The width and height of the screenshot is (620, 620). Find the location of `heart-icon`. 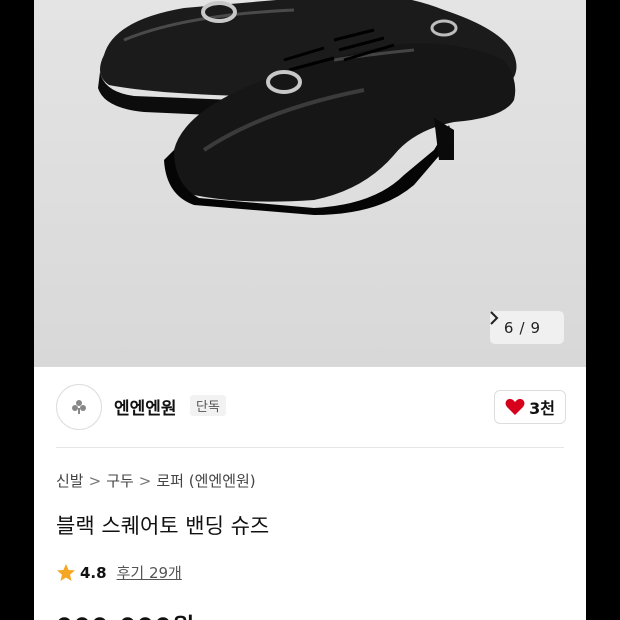

heart-icon is located at coordinates (515, 406).